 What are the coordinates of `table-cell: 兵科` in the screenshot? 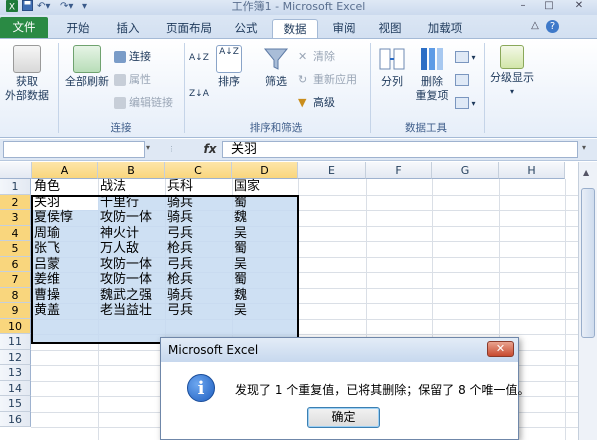 It's located at (198, 187).